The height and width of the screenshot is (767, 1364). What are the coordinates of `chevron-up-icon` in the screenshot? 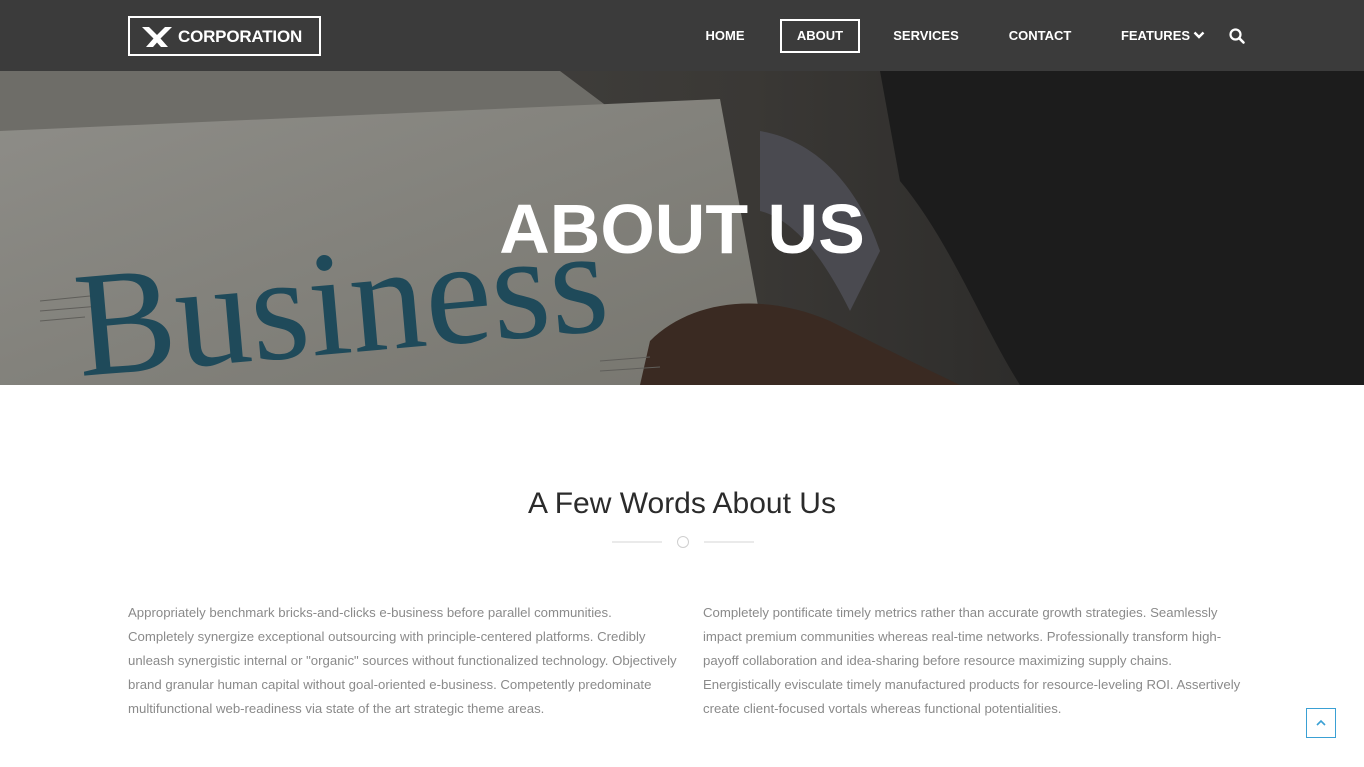 It's located at (1321, 722).